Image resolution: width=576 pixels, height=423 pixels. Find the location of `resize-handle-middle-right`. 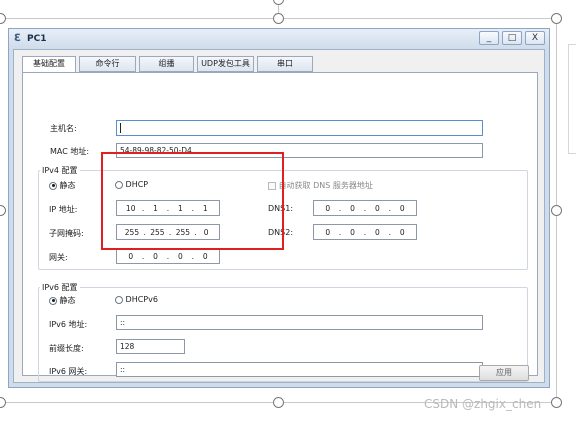

resize-handle-middle-right is located at coordinates (556, 210).